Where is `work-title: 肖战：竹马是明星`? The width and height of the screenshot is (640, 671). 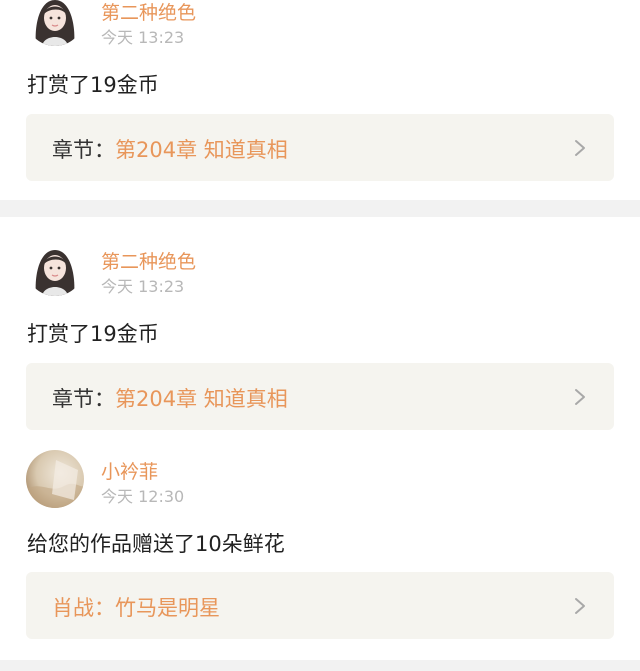
work-title: 肖战：竹马是明星 is located at coordinates (136, 608).